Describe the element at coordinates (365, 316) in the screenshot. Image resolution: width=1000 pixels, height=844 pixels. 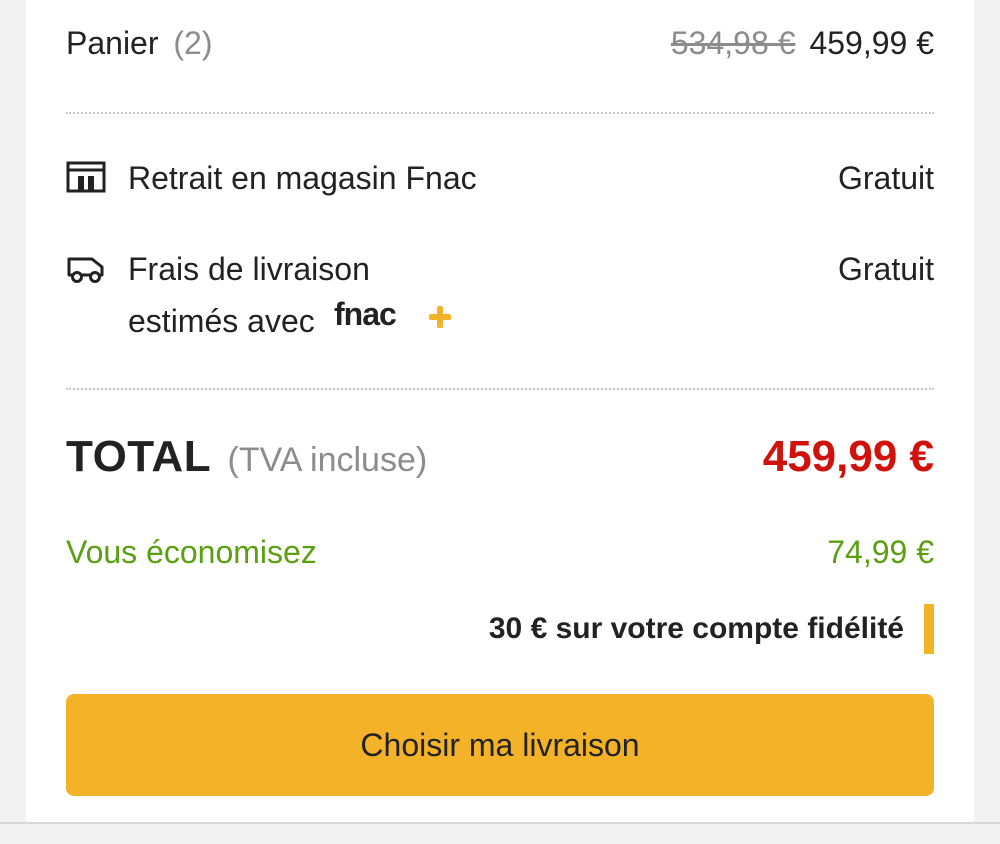
I see `svg-text: fnac` at that location.